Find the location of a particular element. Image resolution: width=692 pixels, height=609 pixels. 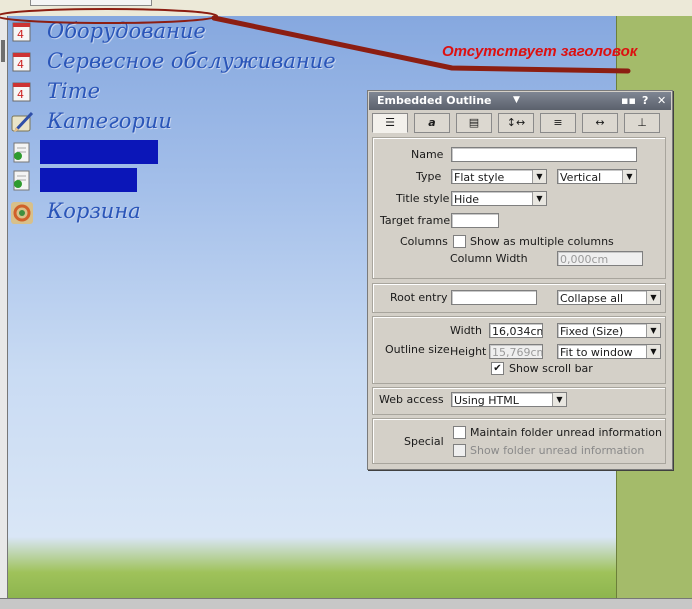

show-unread-label: Show folder unread information is located at coordinates (557, 450).